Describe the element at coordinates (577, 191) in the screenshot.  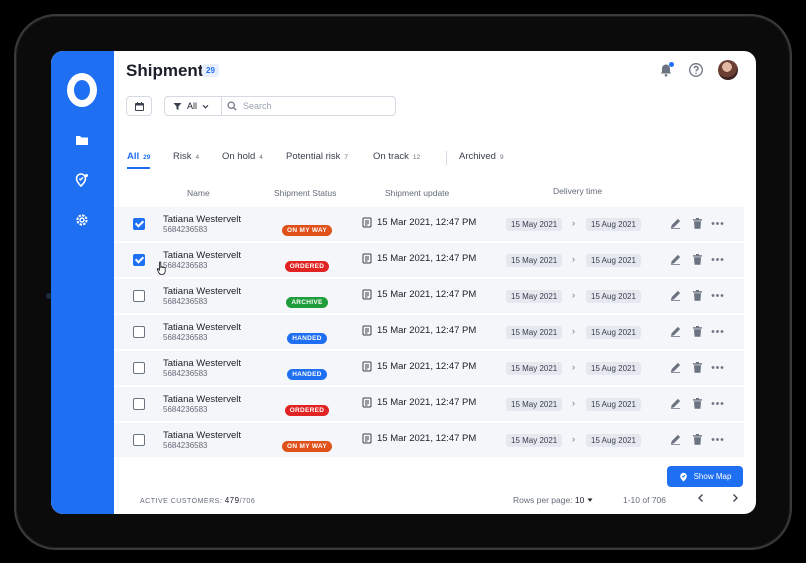
I see `column-header-delivery: Delivery time` at that location.